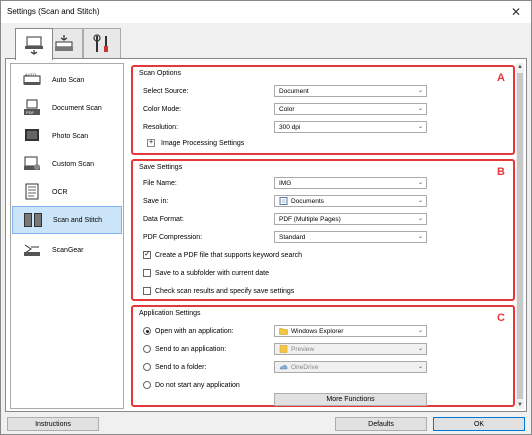 This screenshot has height=435, width=532. I want to click on image-processing-settings-toggle: Image Processing Settings, so click(202, 143).